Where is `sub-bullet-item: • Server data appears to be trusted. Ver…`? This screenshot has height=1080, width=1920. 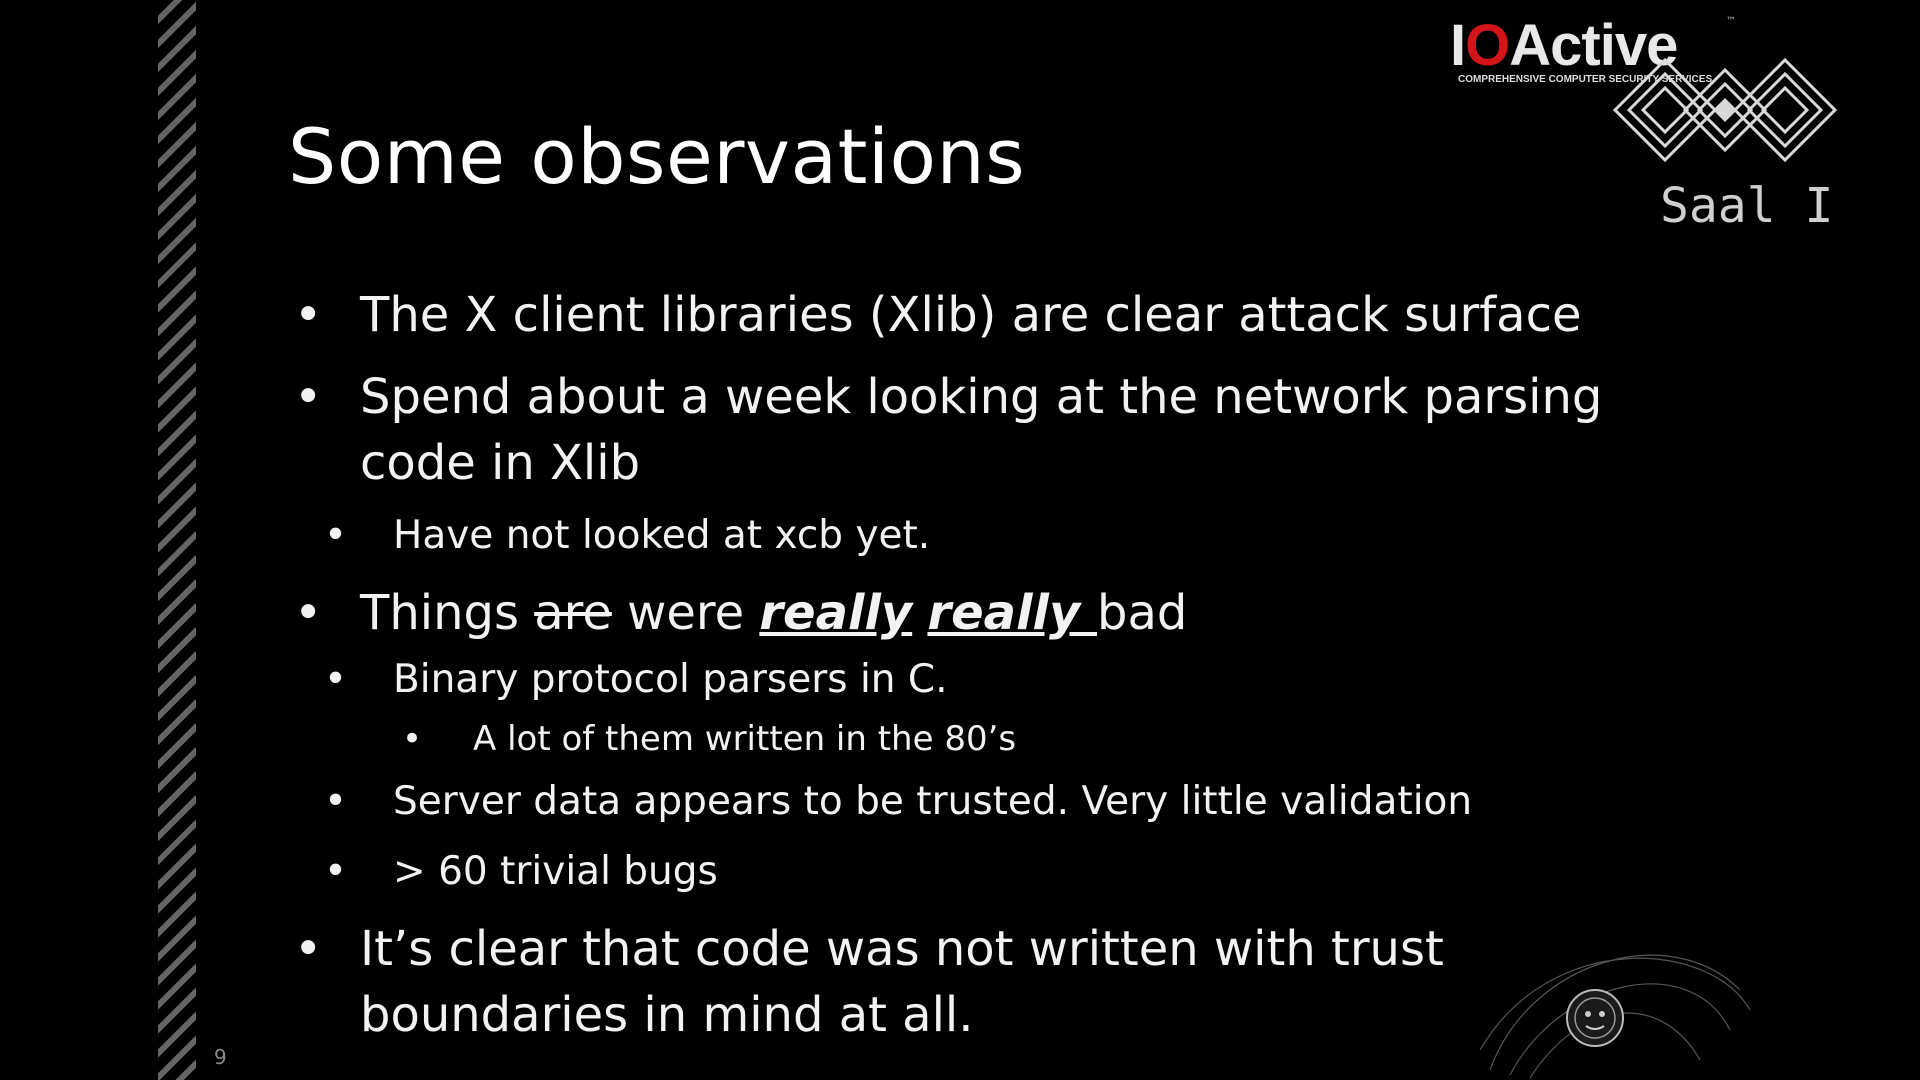
sub-bullet-item: • Server data appears to be trusted. Ver… is located at coordinates (1010, 802).